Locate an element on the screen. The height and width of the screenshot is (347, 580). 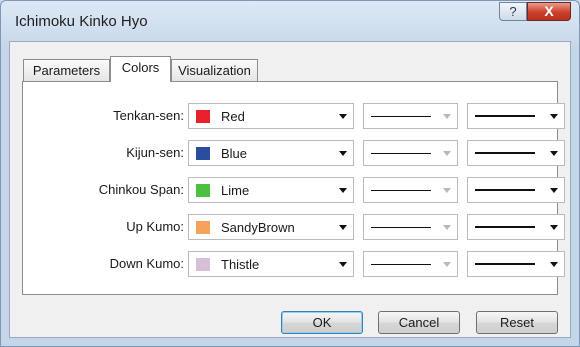
kijun-sen-color-select: Blue is located at coordinates (271, 153).